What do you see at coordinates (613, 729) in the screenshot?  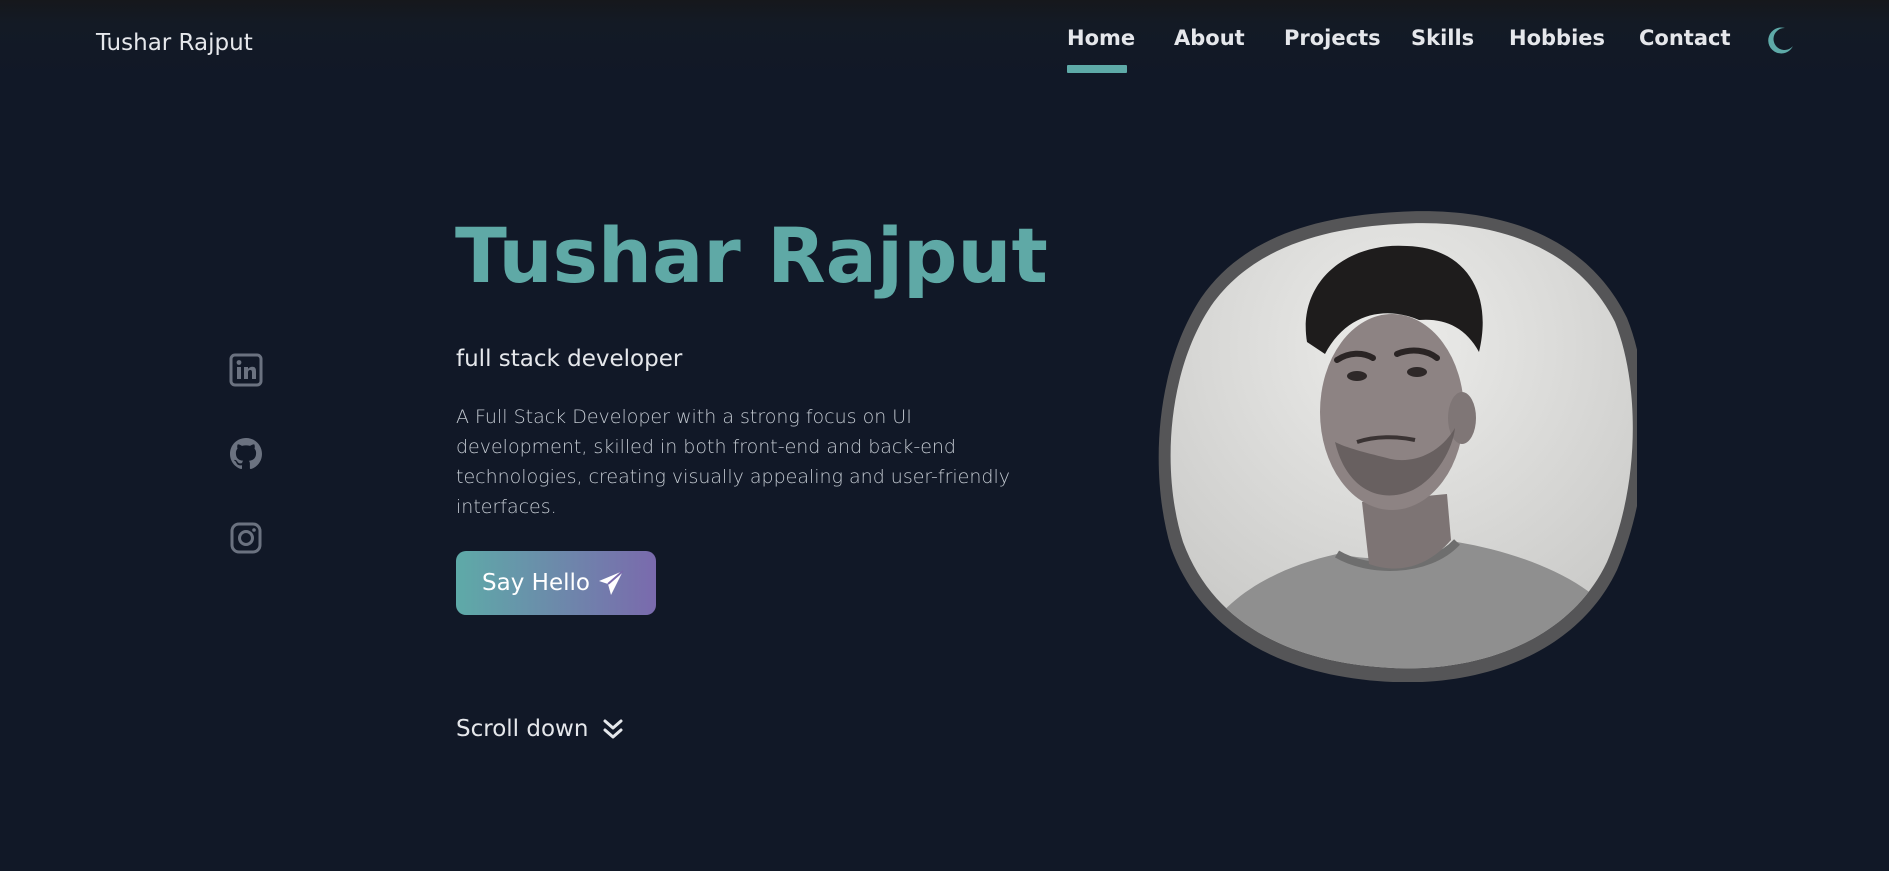 I see `chevrons-down-icon` at bounding box center [613, 729].